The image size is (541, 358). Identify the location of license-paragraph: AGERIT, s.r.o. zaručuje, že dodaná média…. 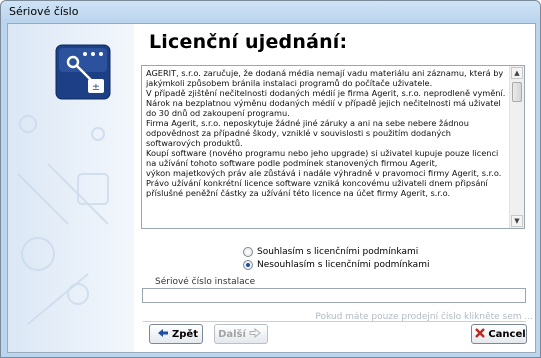
(325, 78).